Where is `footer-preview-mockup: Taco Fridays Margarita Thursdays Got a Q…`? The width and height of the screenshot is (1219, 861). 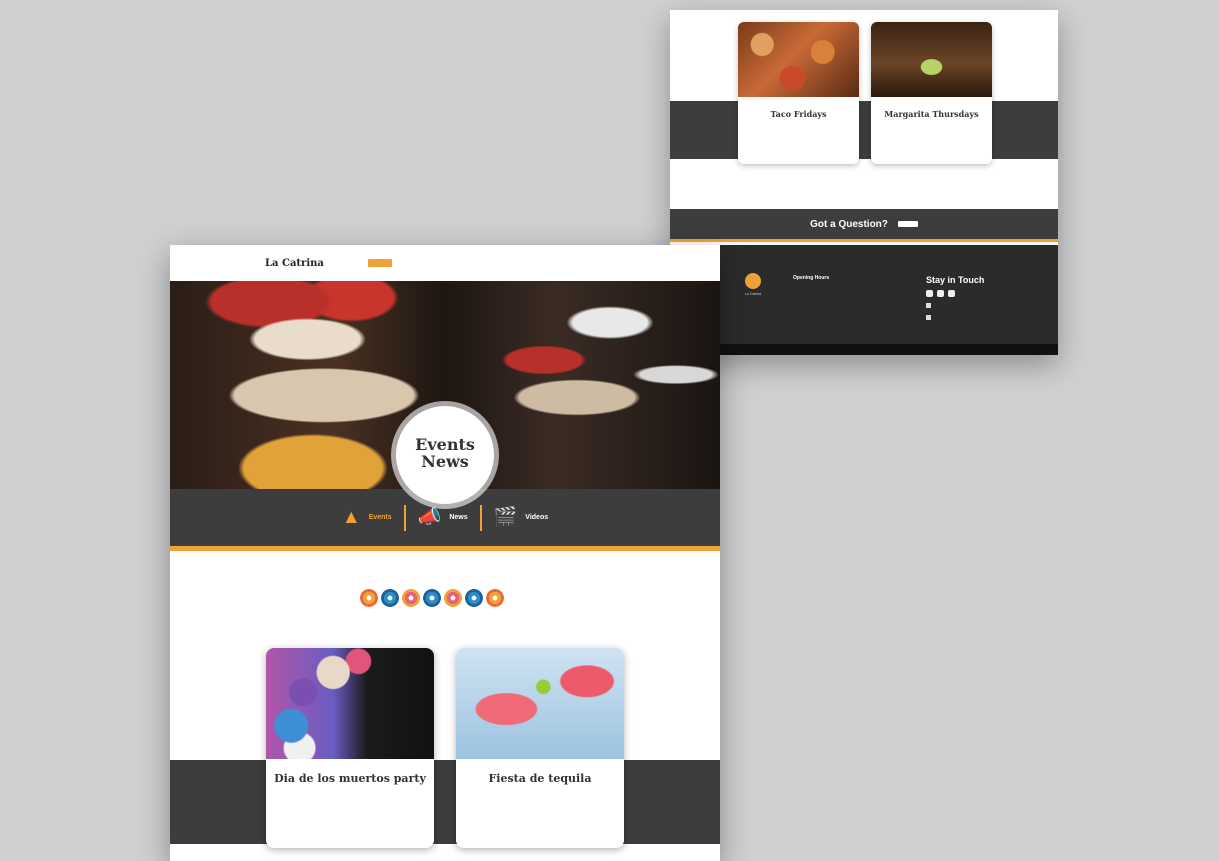 footer-preview-mockup: Taco Fridays Margarita Thursdays Got a Q… is located at coordinates (864, 182).